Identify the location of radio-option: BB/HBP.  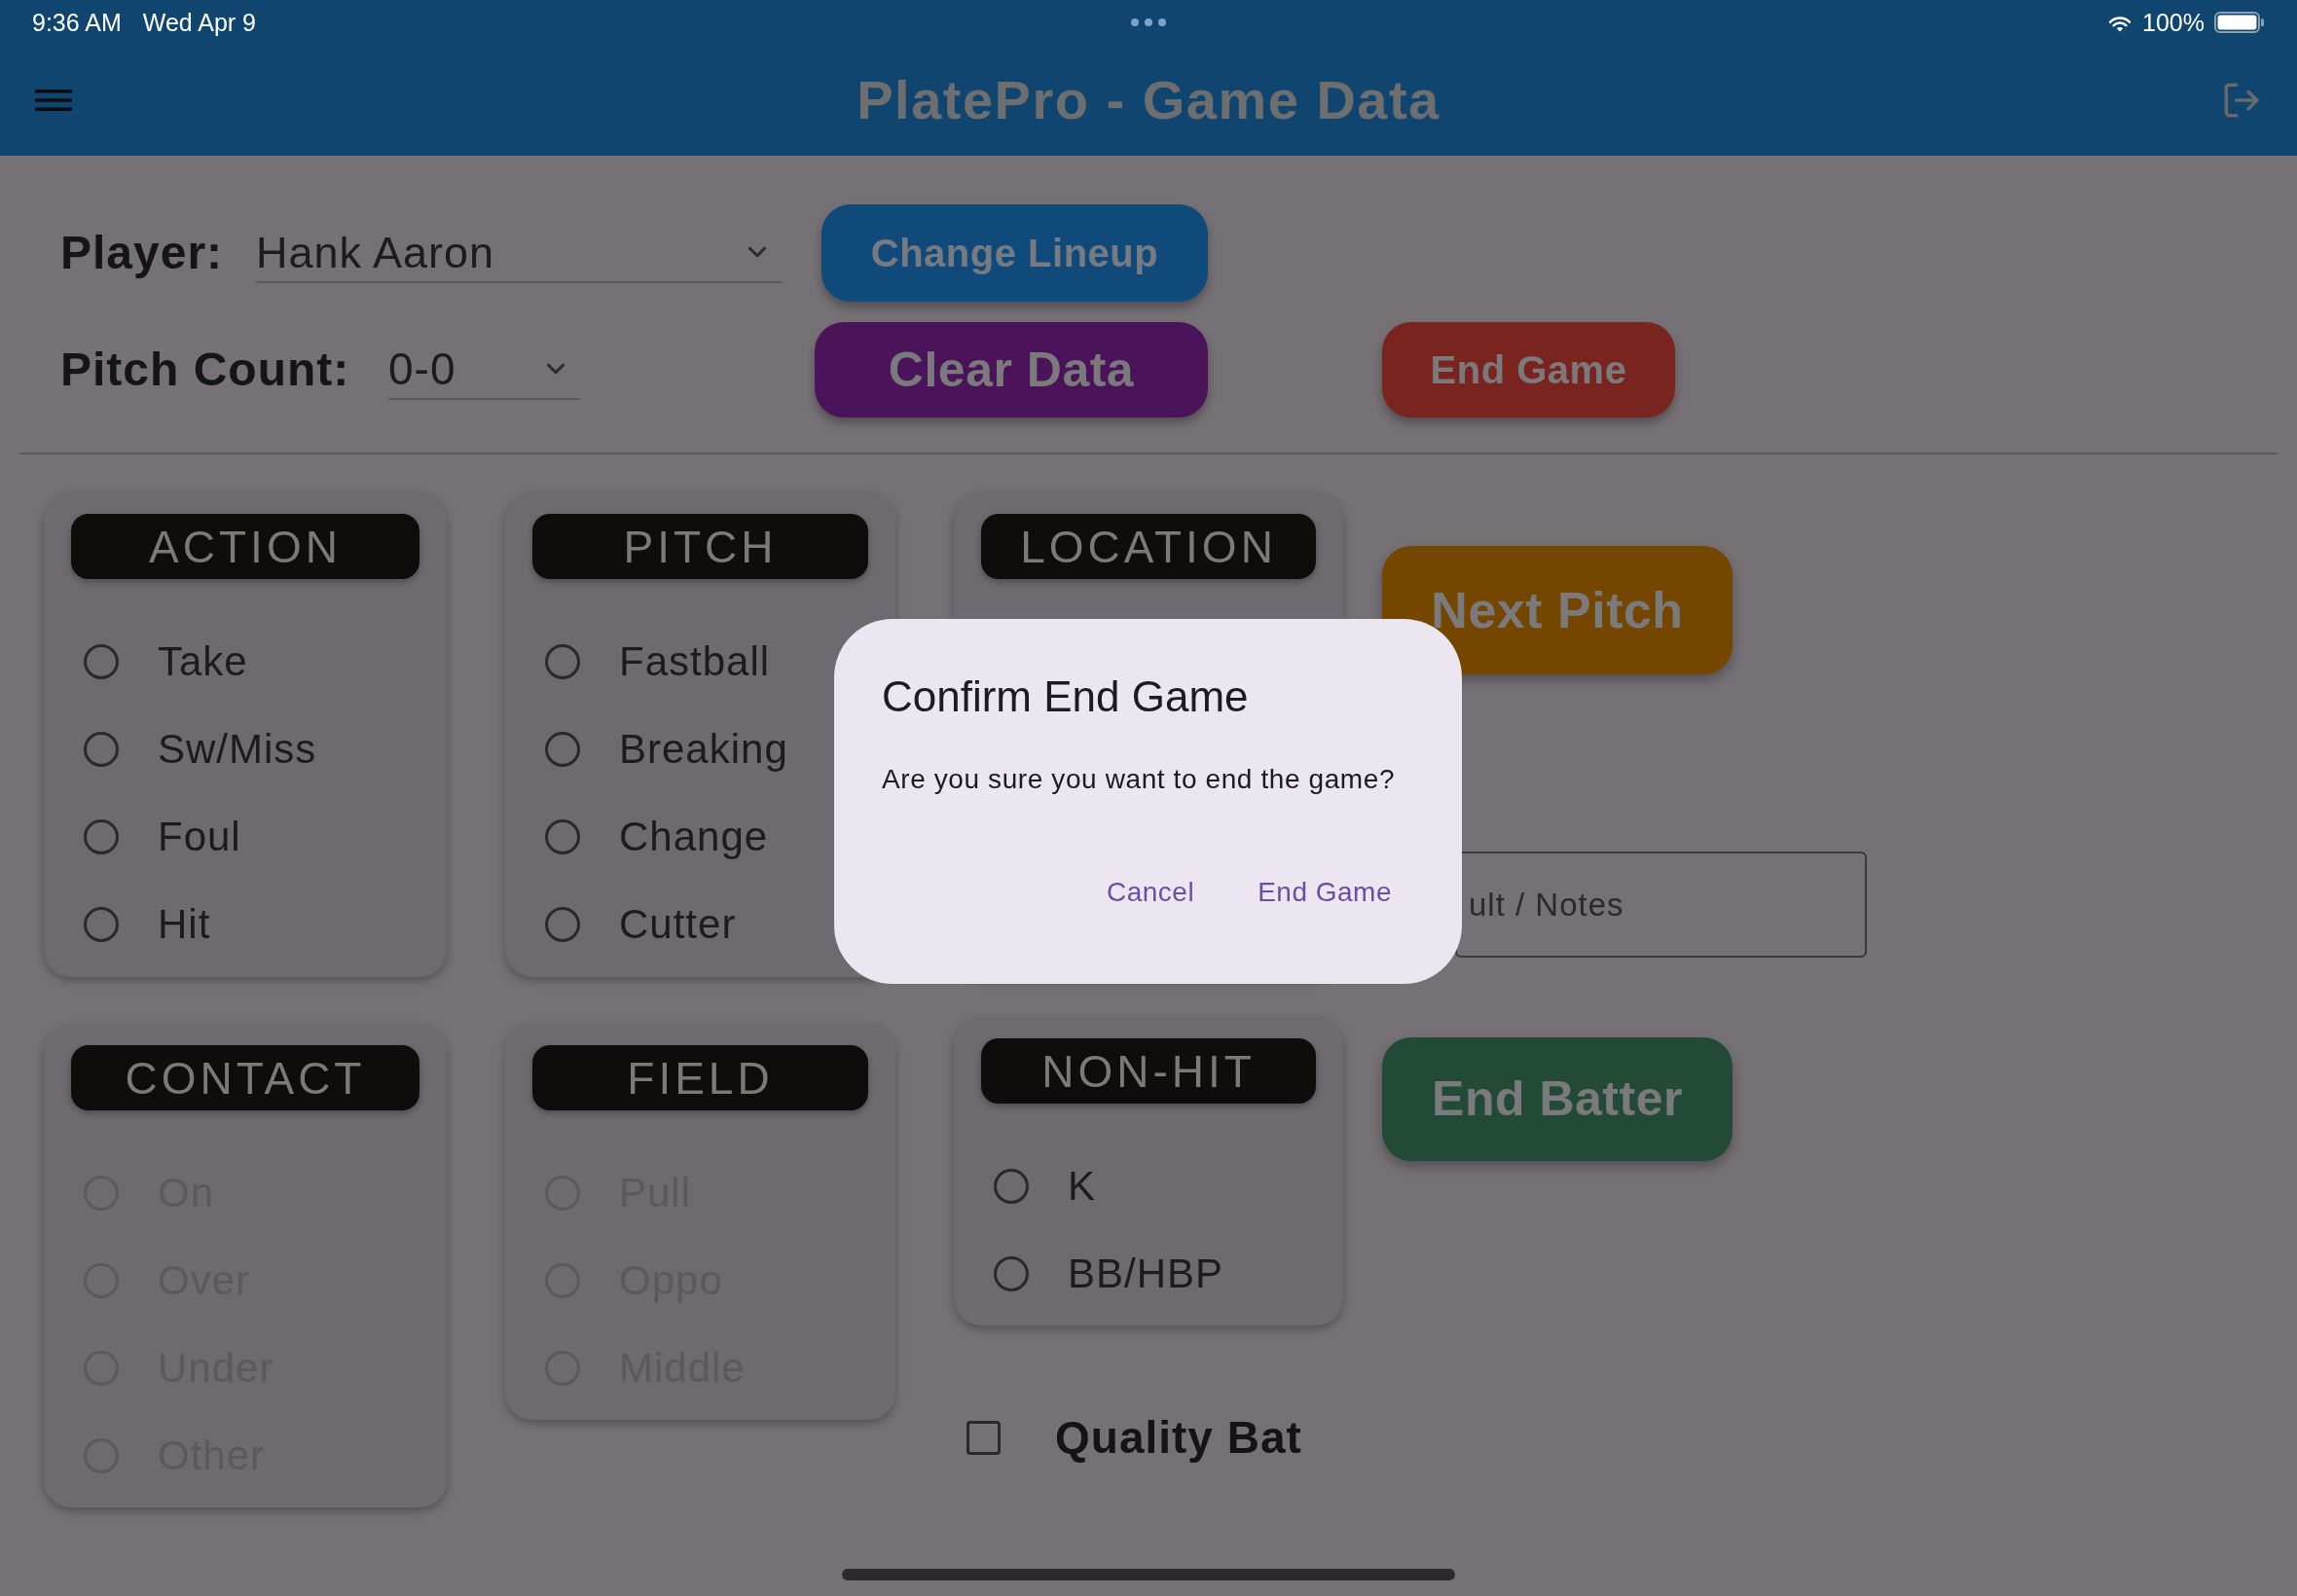
(1109, 1273).